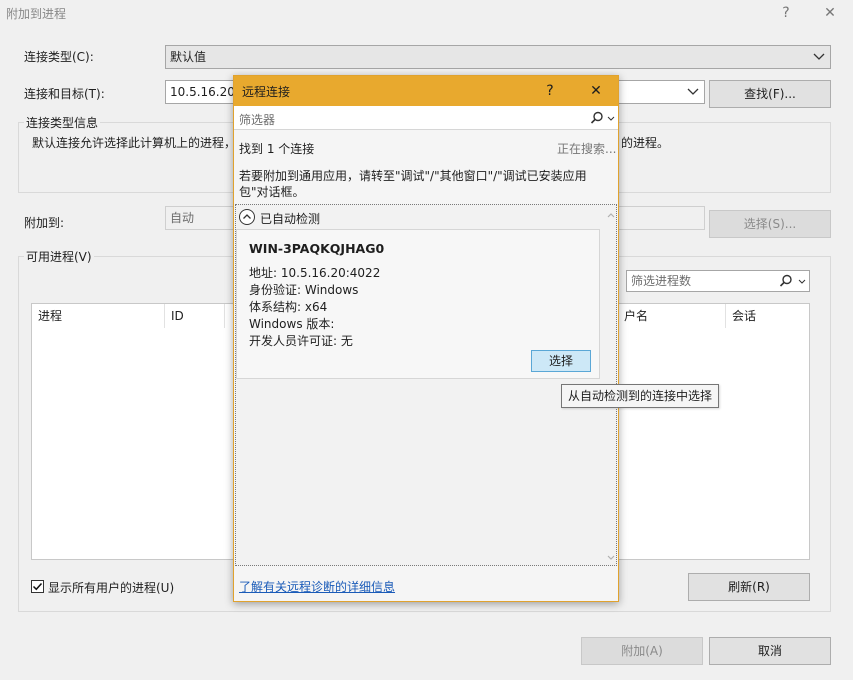 The height and width of the screenshot is (680, 853). I want to click on scroll-up-icon, so click(611, 215).